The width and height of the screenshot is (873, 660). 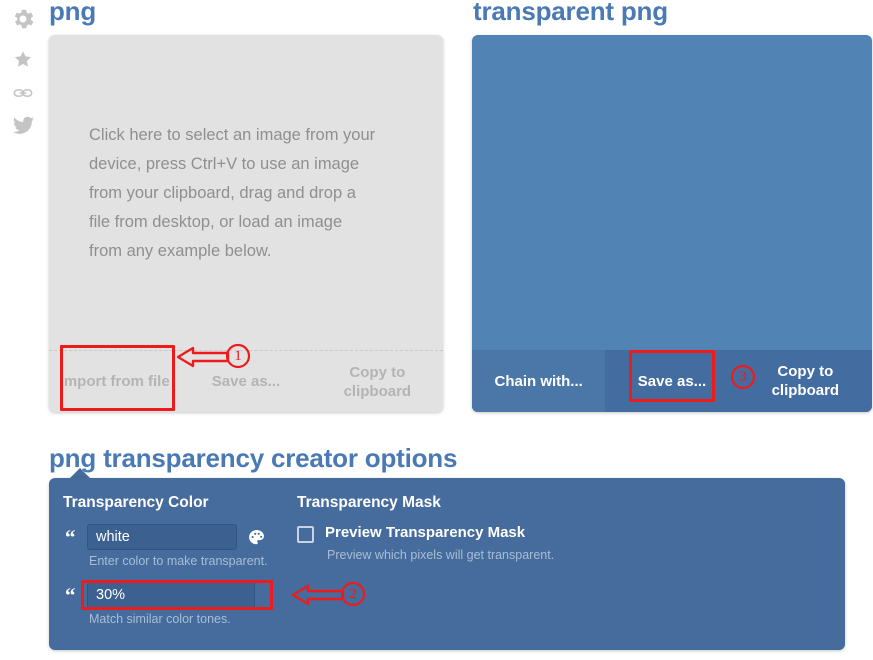 I want to click on import-from-file-button: Import from file, so click(x=114, y=381).